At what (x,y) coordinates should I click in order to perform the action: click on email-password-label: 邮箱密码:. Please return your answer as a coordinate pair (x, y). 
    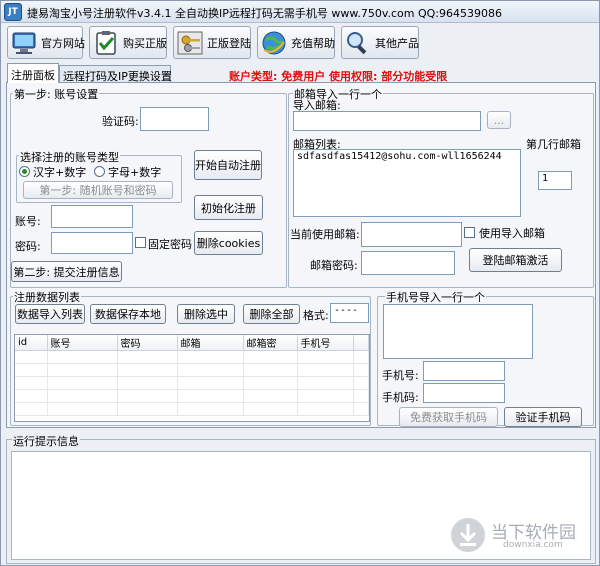
    Looking at the image, I should click on (334, 265).